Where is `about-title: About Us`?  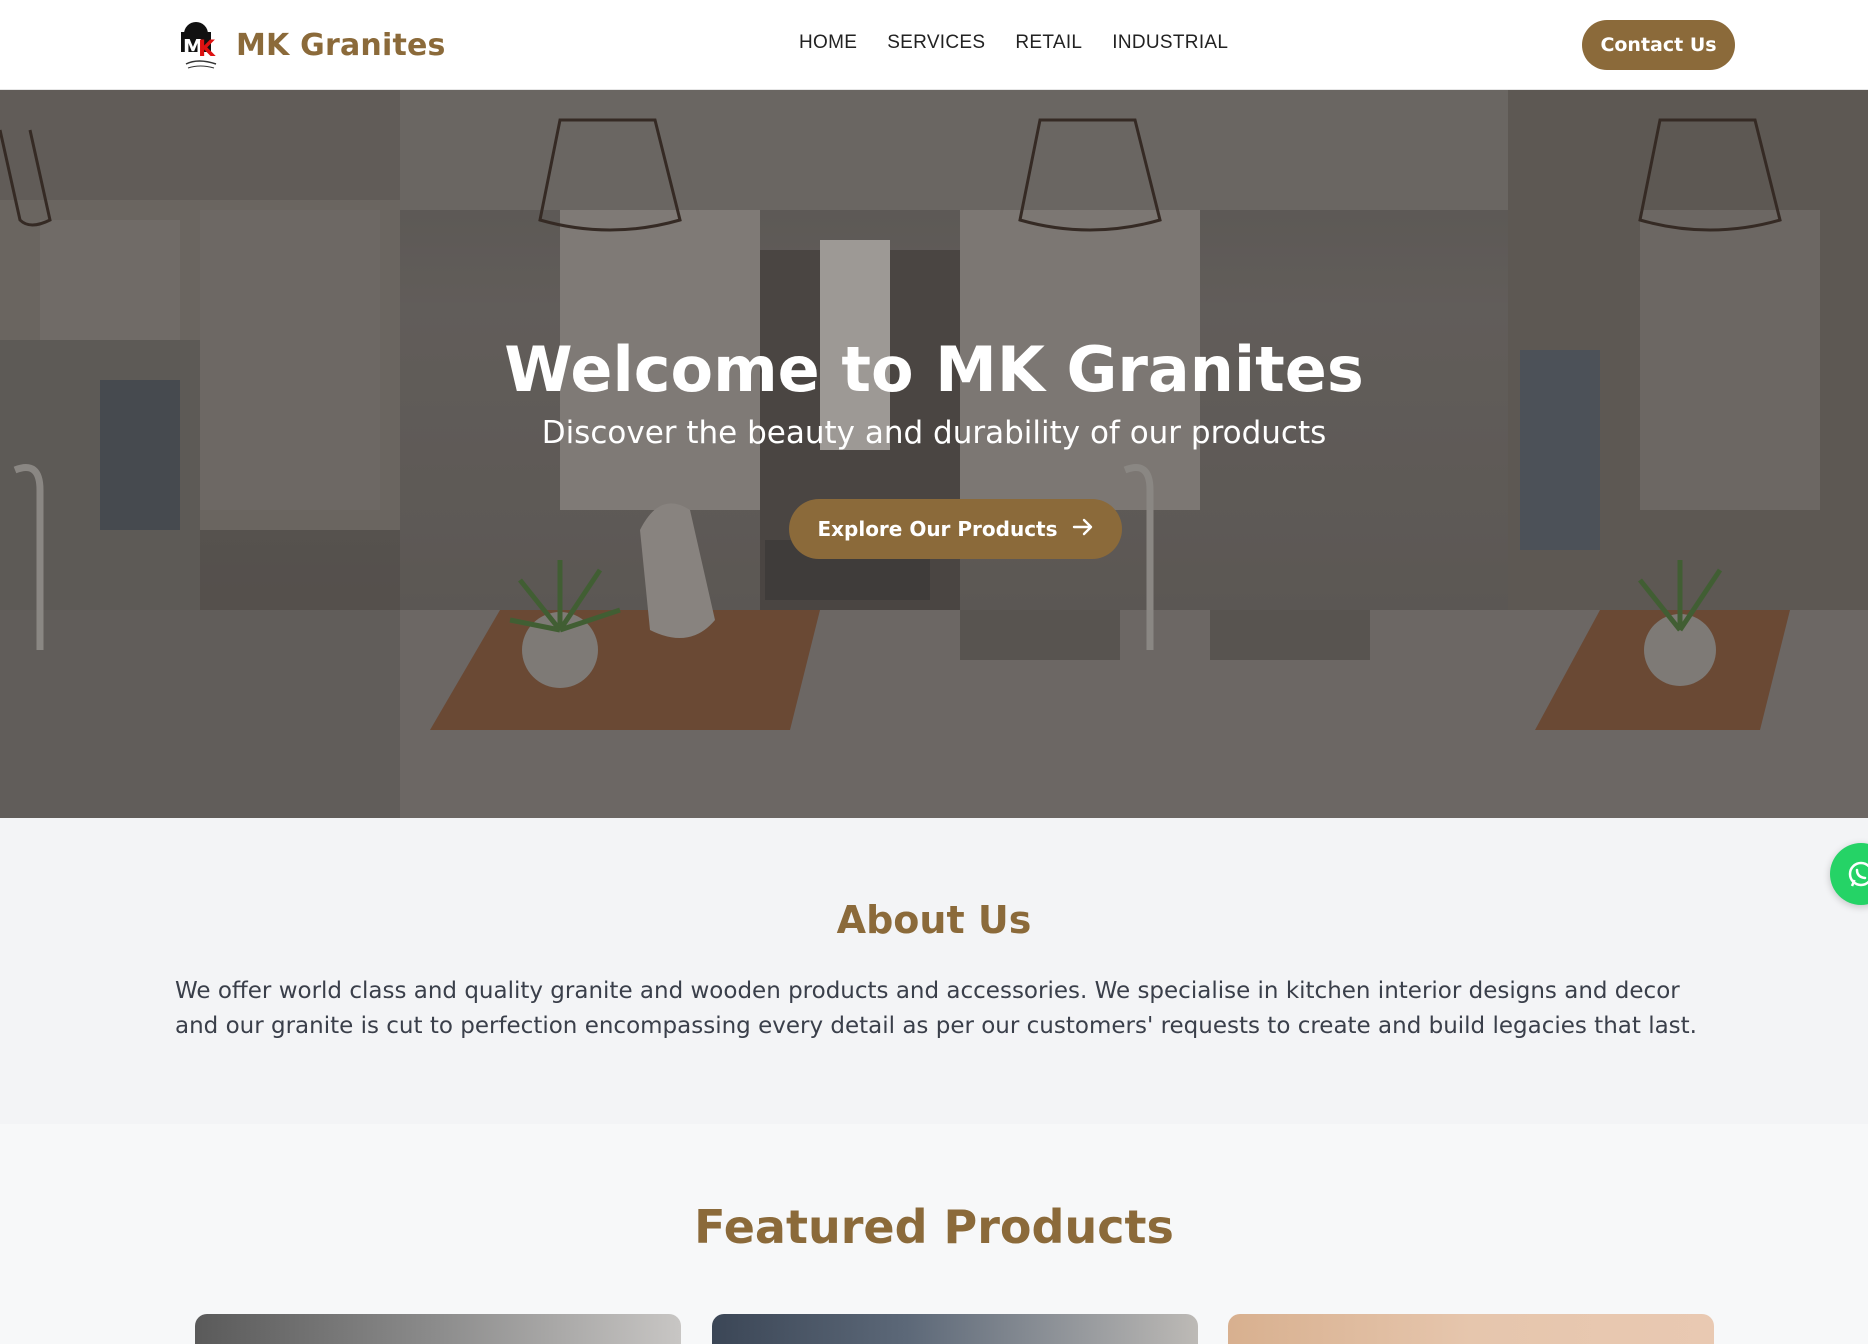
about-title: About Us is located at coordinates (934, 920).